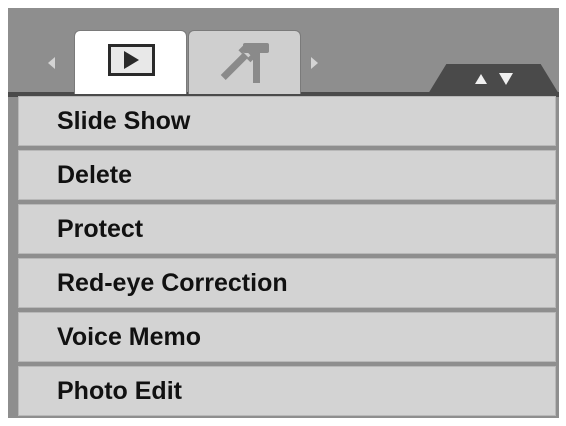 This screenshot has height=426, width=566. I want to click on menu-item-label: Photo Edit, so click(119, 390).